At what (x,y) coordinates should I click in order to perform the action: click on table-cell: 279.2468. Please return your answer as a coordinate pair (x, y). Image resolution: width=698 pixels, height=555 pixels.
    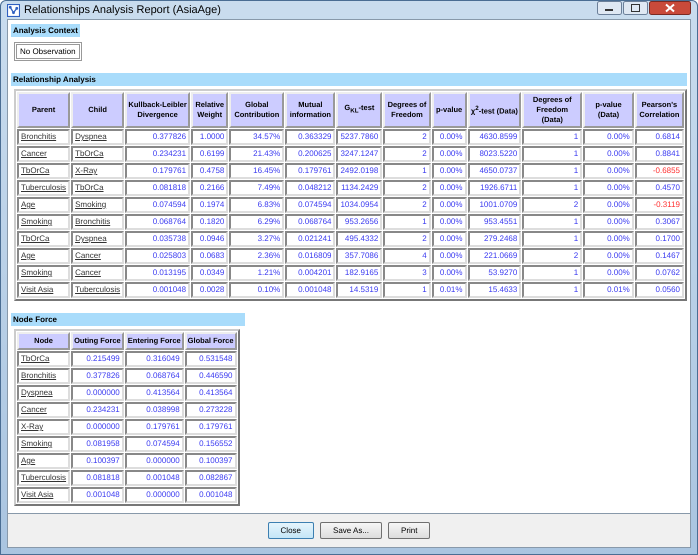
    Looking at the image, I should click on (495, 239).